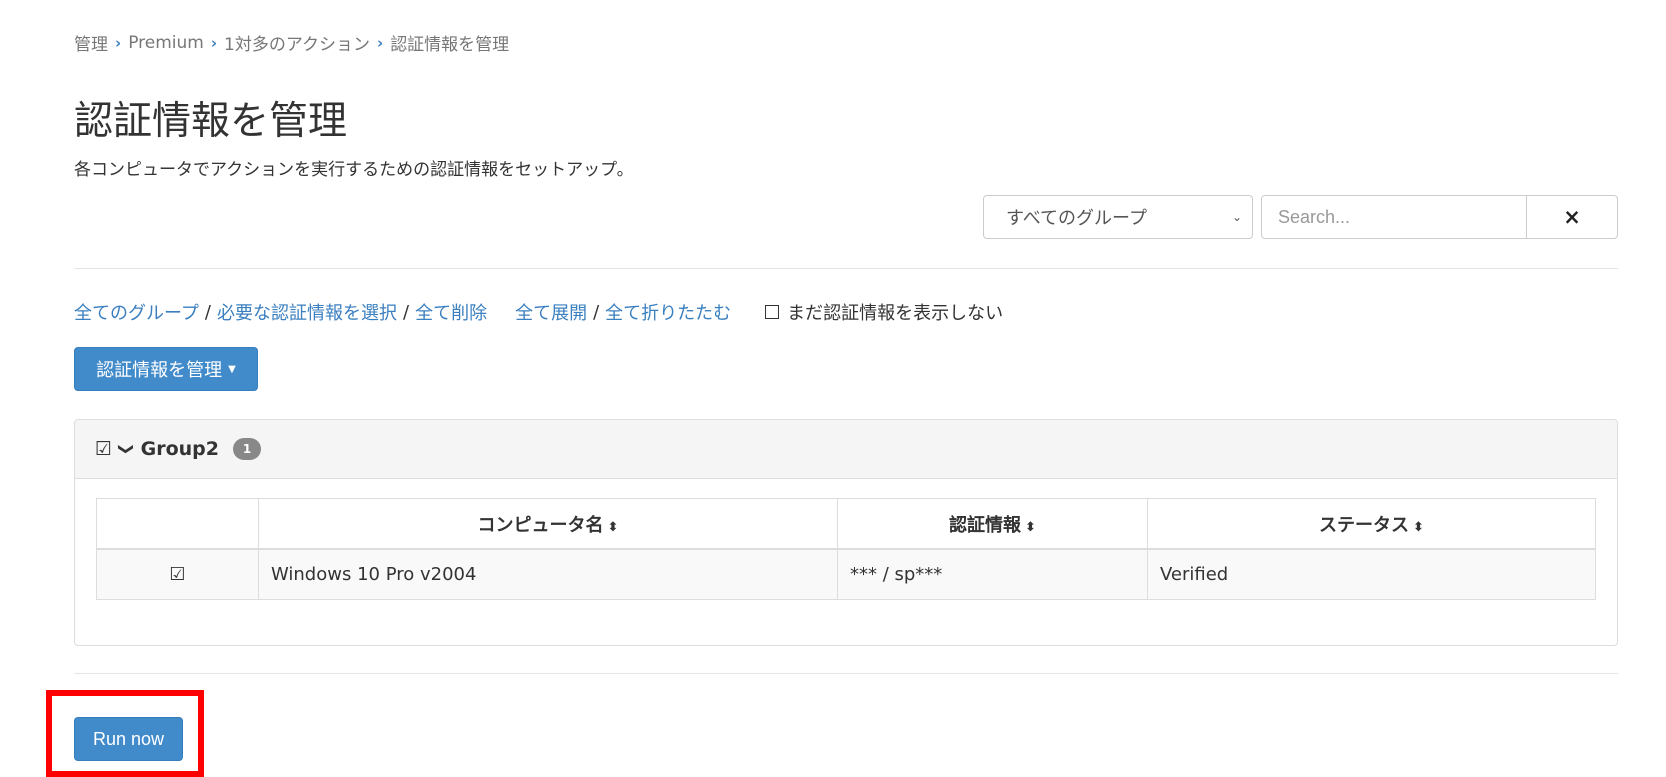 The image size is (1666, 777). I want to click on hide-credentials-label: まだ認証情報を表示しない, so click(895, 313).